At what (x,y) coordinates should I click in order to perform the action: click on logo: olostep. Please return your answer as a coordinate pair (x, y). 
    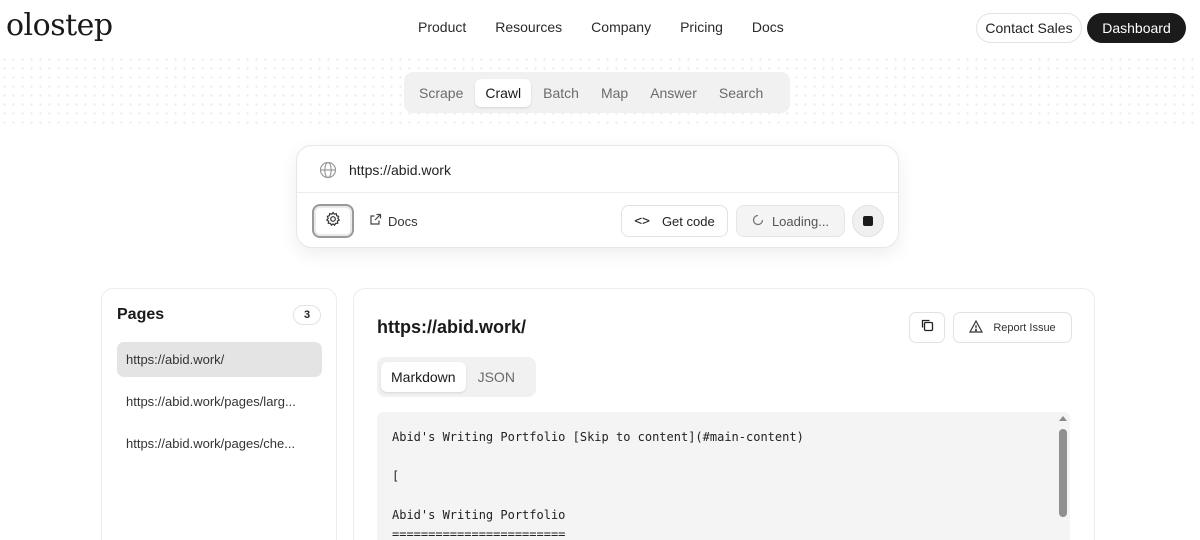
    Looking at the image, I should click on (59, 25).